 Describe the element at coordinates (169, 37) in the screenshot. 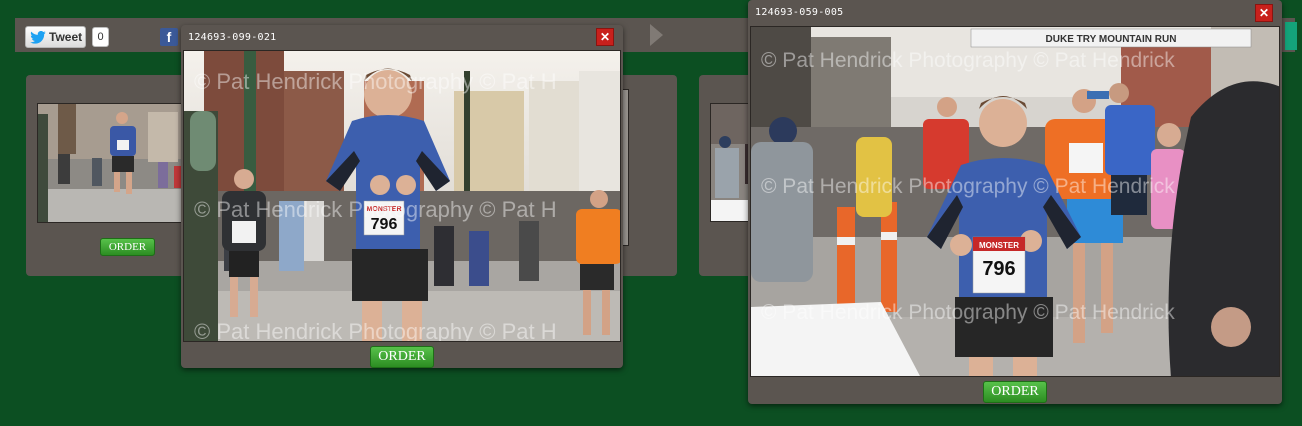

I see `facebook-icon: f` at that location.